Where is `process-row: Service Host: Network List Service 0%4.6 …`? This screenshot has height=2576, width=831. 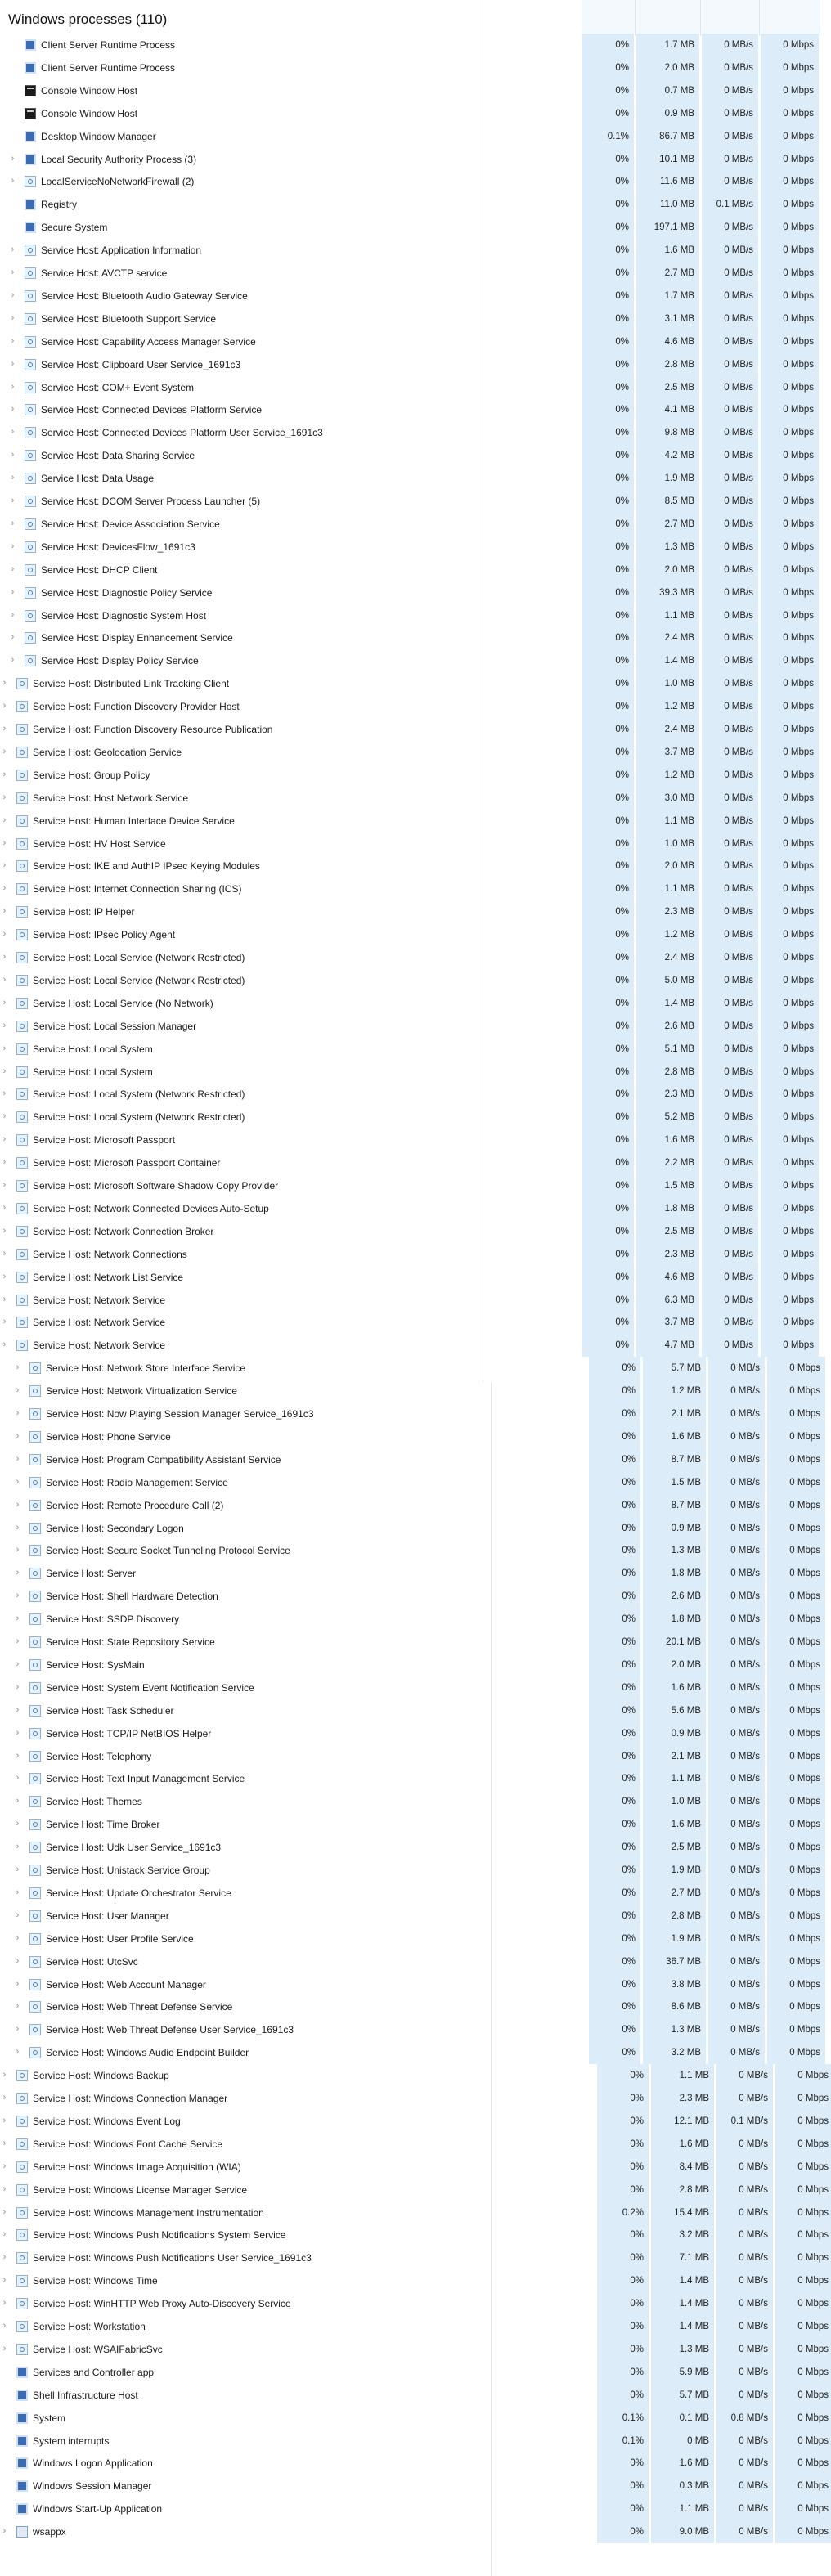 process-row: Service Host: Network List Service 0%4.6 … is located at coordinates (415, 1277).